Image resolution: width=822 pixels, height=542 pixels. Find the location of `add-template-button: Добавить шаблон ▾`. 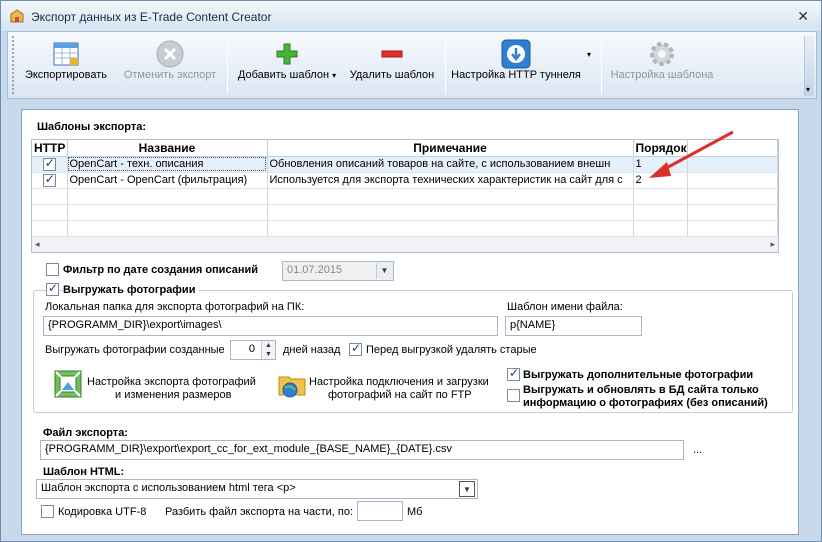

add-template-button: Добавить шаблон ▾ is located at coordinates (287, 65).